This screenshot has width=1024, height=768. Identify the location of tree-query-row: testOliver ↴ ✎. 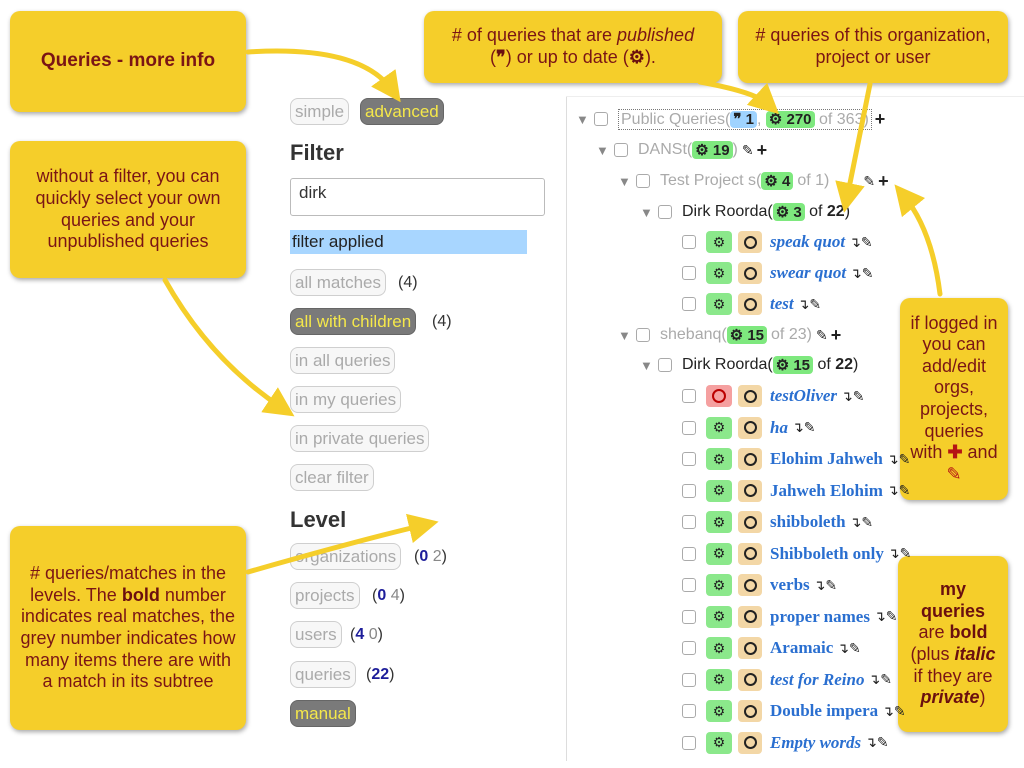
(773, 396).